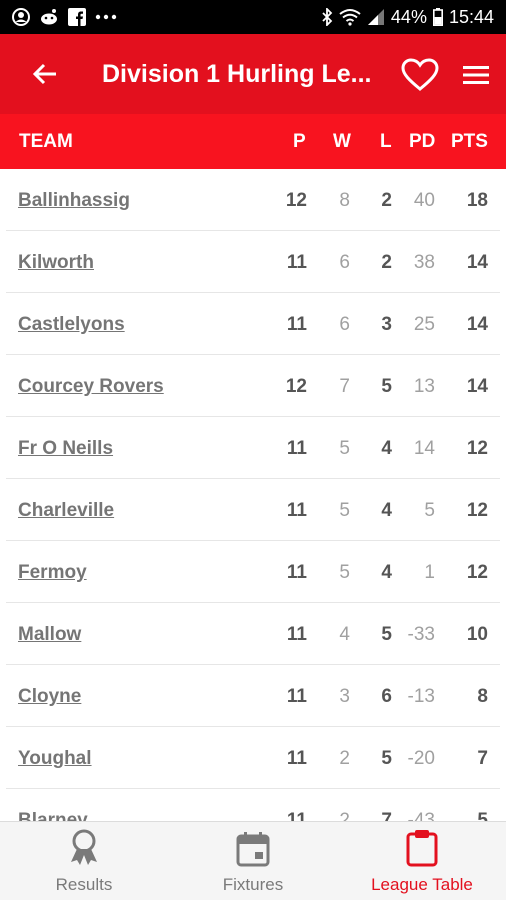 This screenshot has width=506, height=900. Describe the element at coordinates (386, 815) in the screenshot. I see `cell-lost: 7` at that location.